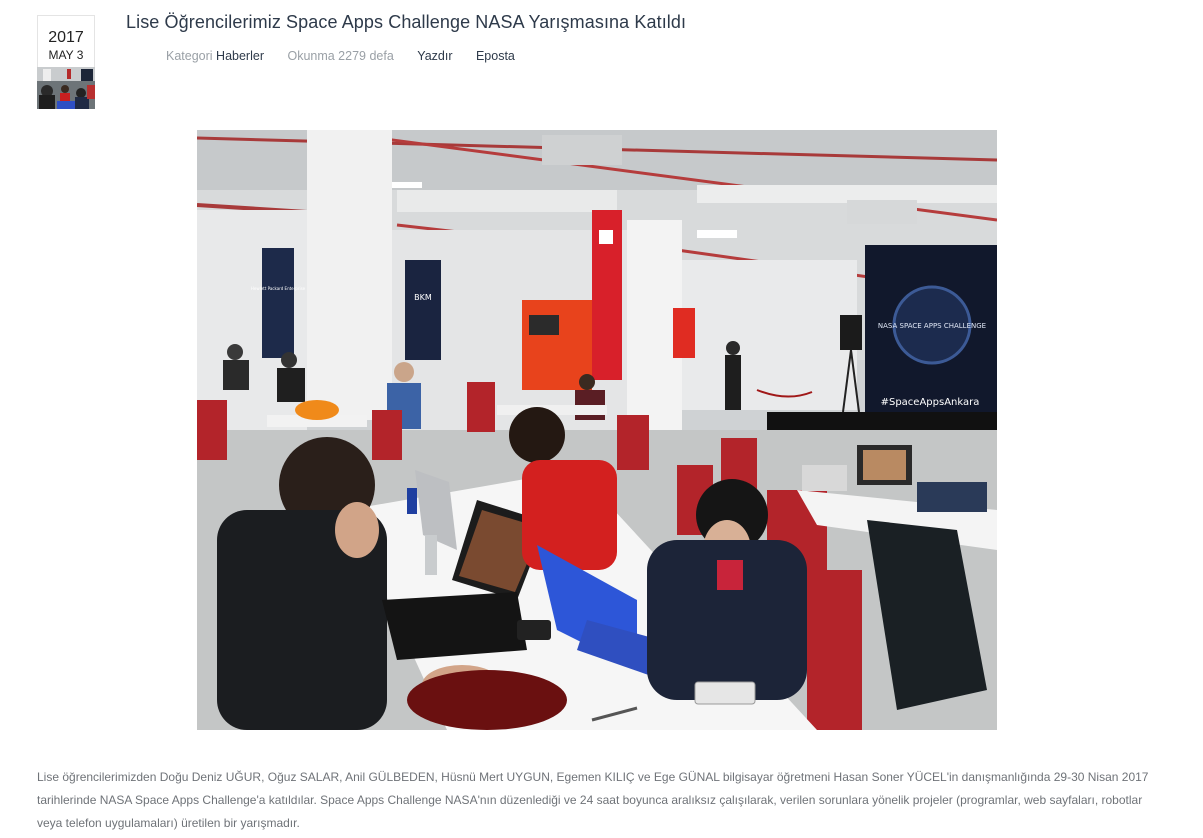 The width and height of the screenshot is (1203, 838). What do you see at coordinates (423, 297) in the screenshot?
I see `bkm-banner-text: BKM` at bounding box center [423, 297].